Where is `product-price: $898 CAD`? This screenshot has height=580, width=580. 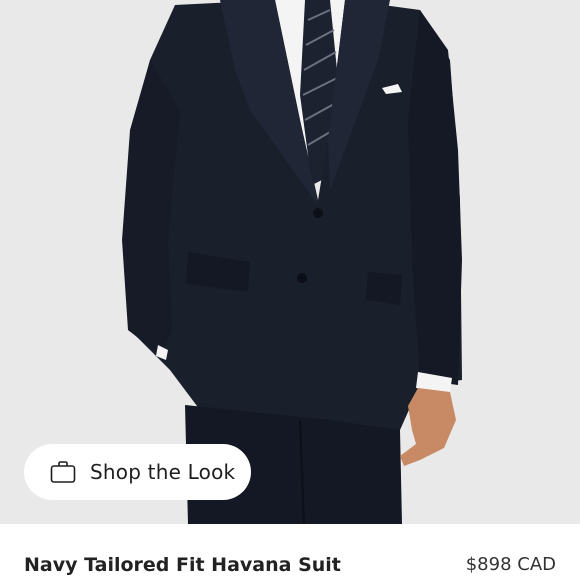 product-price: $898 CAD is located at coordinates (510, 564).